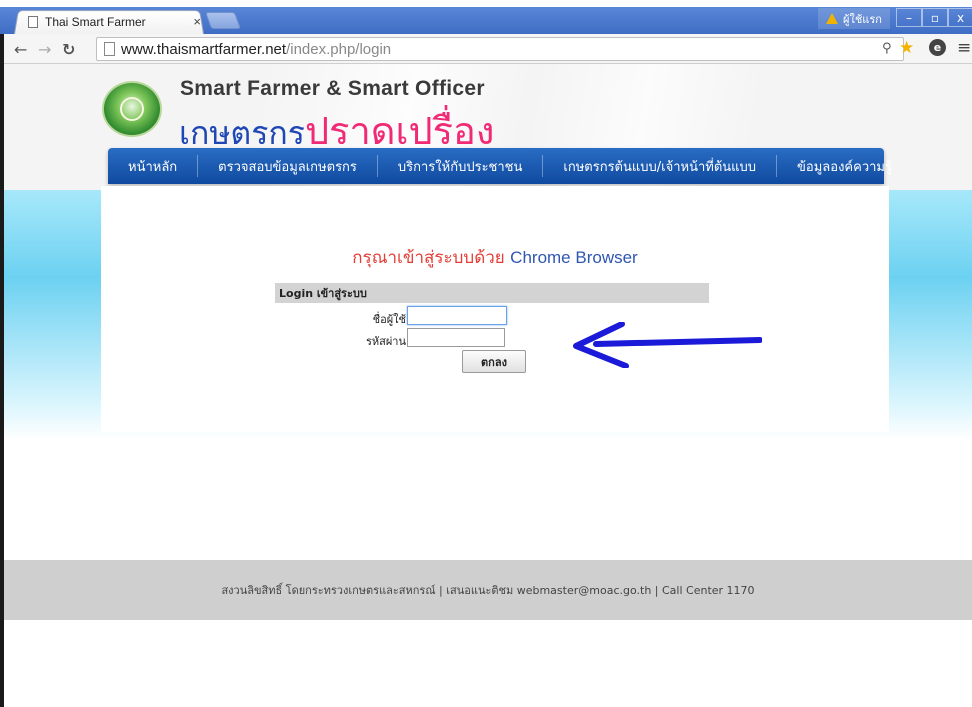 This screenshot has height=707, width=972. What do you see at coordinates (399, 131) in the screenshot?
I see `site-title-th-part2: ปราดเปรื่อง` at bounding box center [399, 131].